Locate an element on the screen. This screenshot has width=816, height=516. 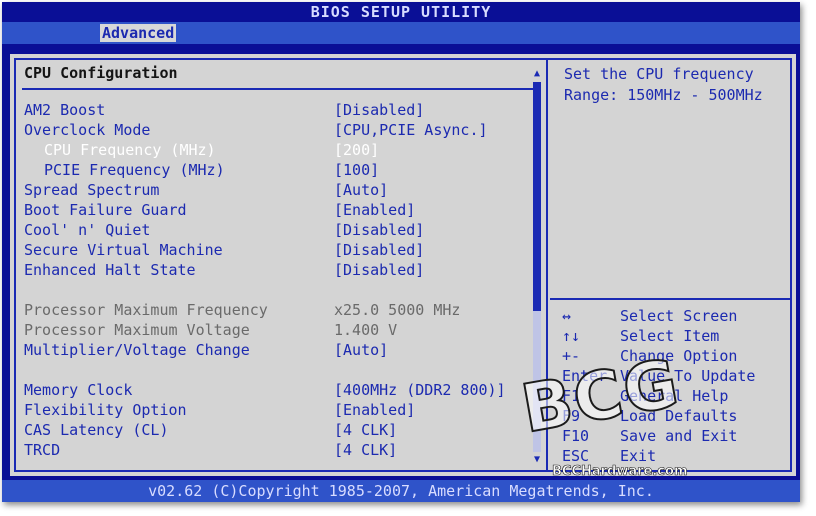
setting-row: TRCD [4 CLK] is located at coordinates (270, 450).